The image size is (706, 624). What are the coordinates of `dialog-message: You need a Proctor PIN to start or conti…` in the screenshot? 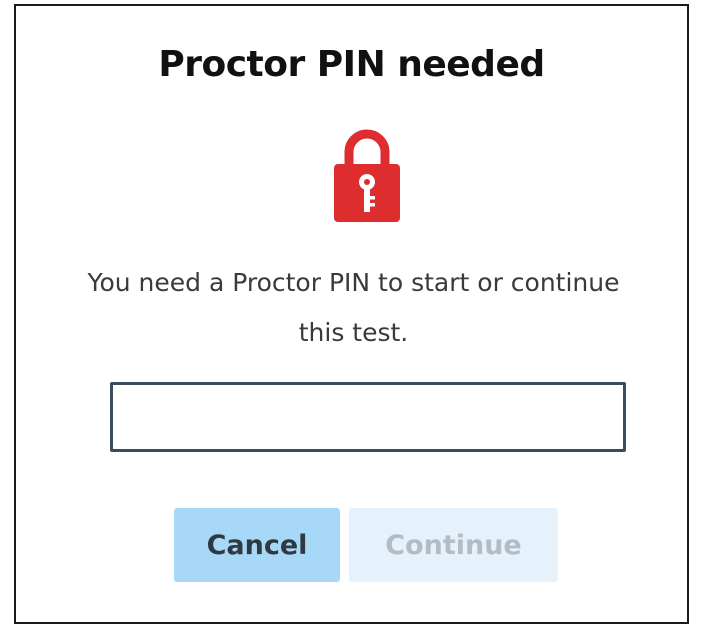 It's located at (353, 307).